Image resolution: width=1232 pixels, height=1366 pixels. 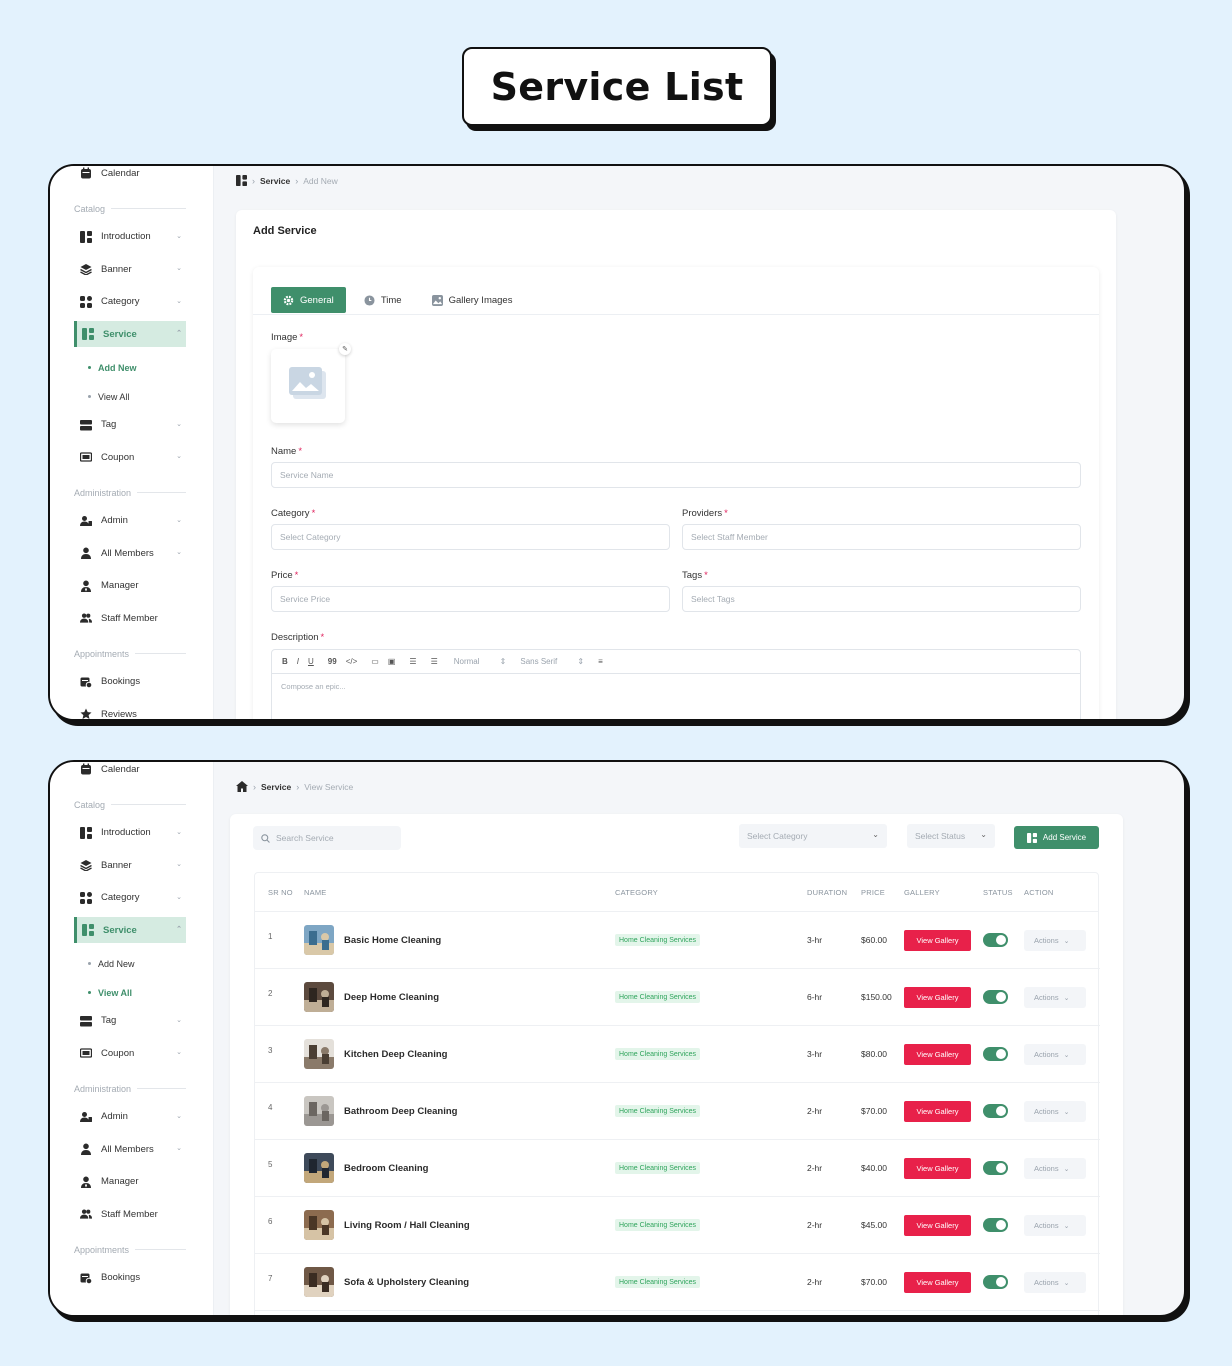 I want to click on image-icon: ▭, so click(x=375, y=661).